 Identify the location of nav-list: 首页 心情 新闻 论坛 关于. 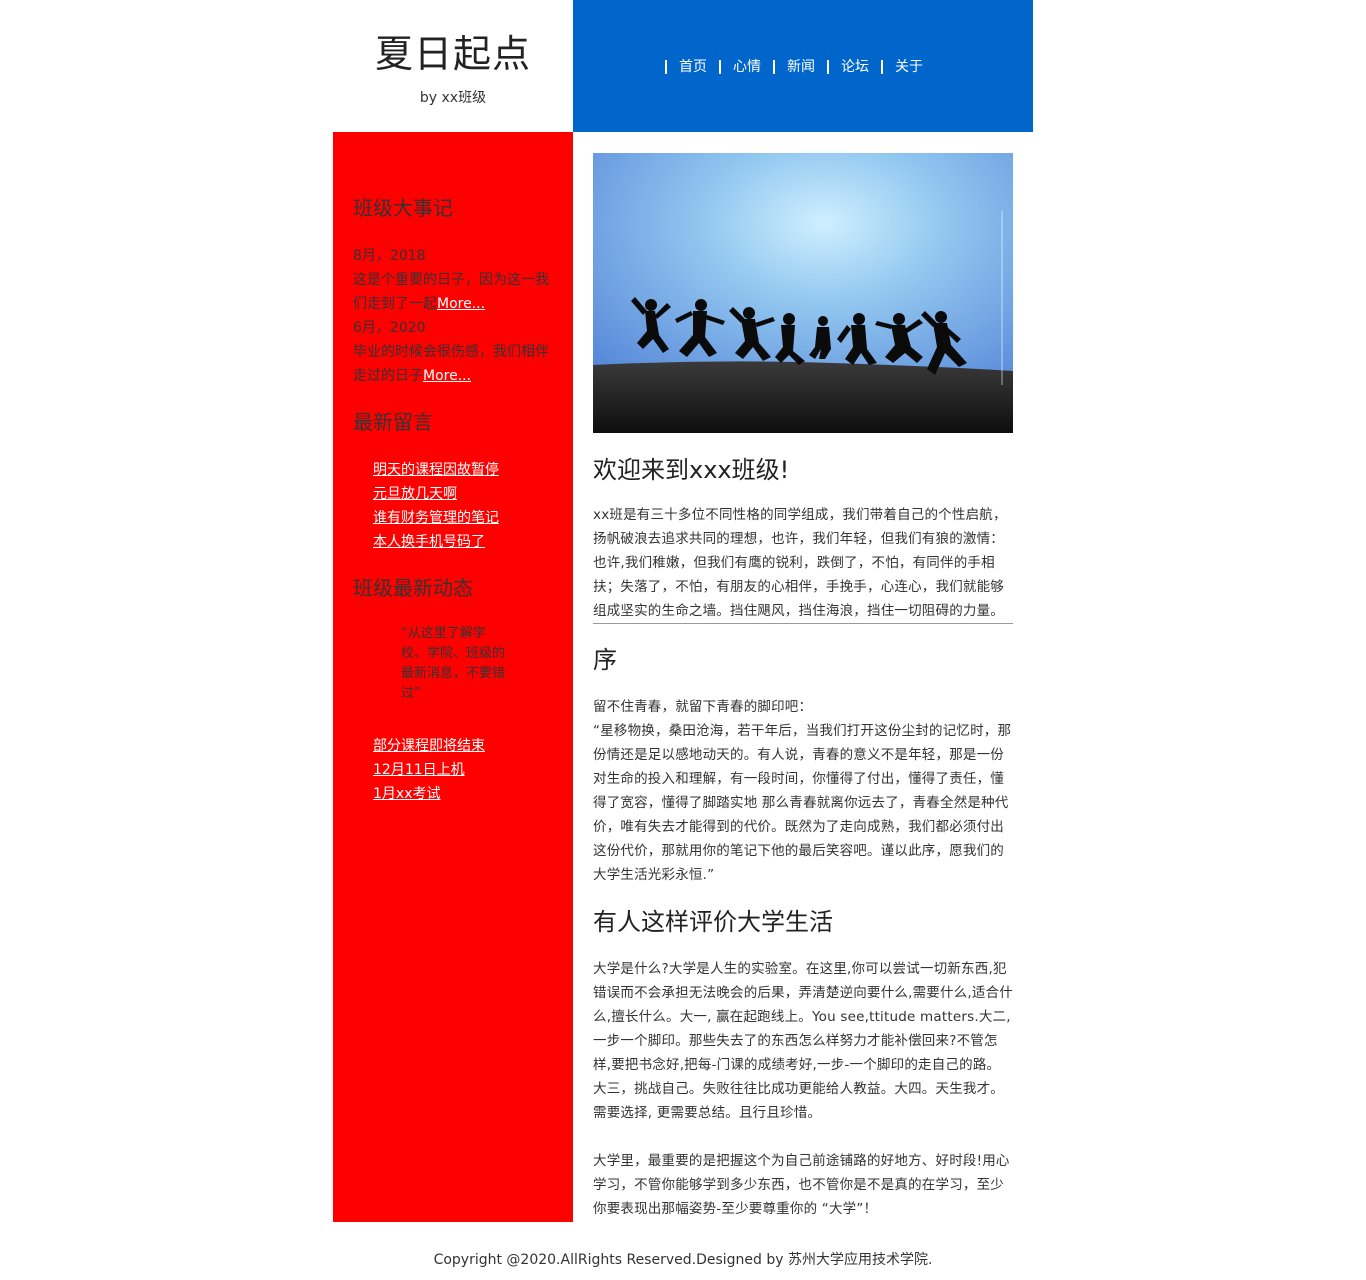
(788, 67).